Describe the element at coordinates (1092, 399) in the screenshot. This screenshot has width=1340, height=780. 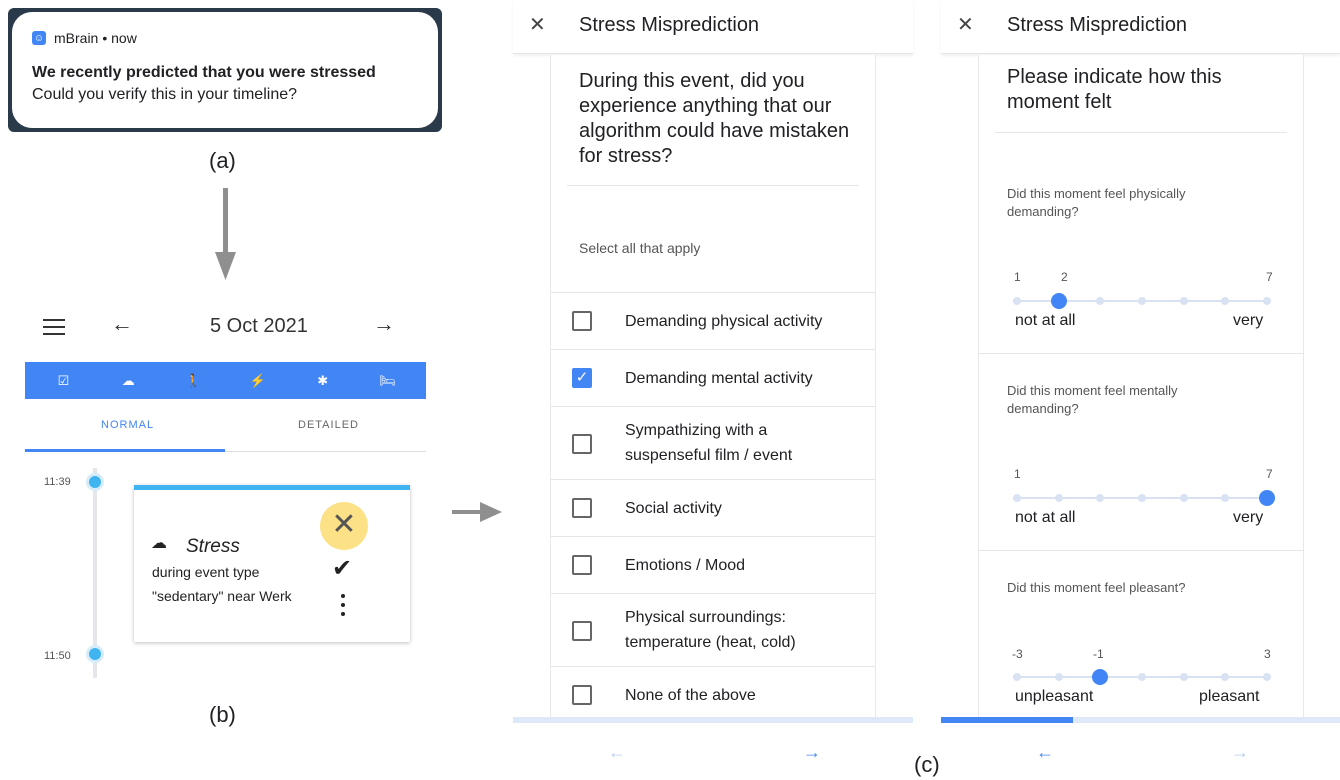
I see `rating-question: Did this moment feel mentally demanding?` at that location.